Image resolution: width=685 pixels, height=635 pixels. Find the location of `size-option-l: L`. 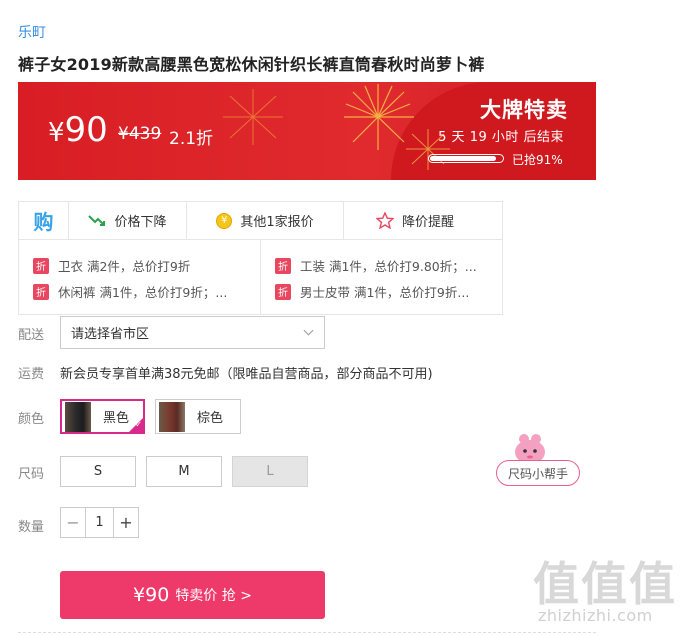

size-option-l: L is located at coordinates (270, 471).